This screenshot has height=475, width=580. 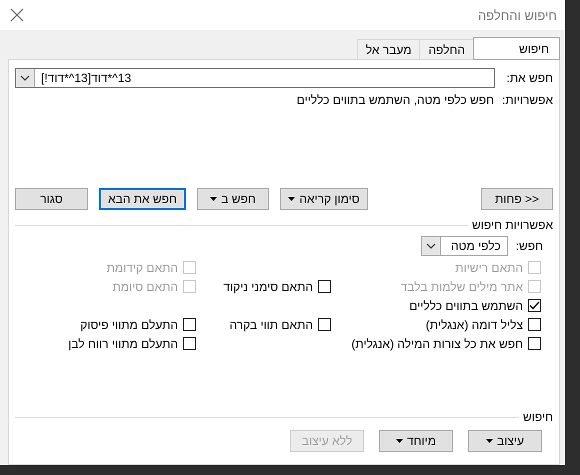 What do you see at coordinates (461, 287) in the screenshot?
I see `checkbox-label: אתר מילים שלמות בלבד` at bounding box center [461, 287].